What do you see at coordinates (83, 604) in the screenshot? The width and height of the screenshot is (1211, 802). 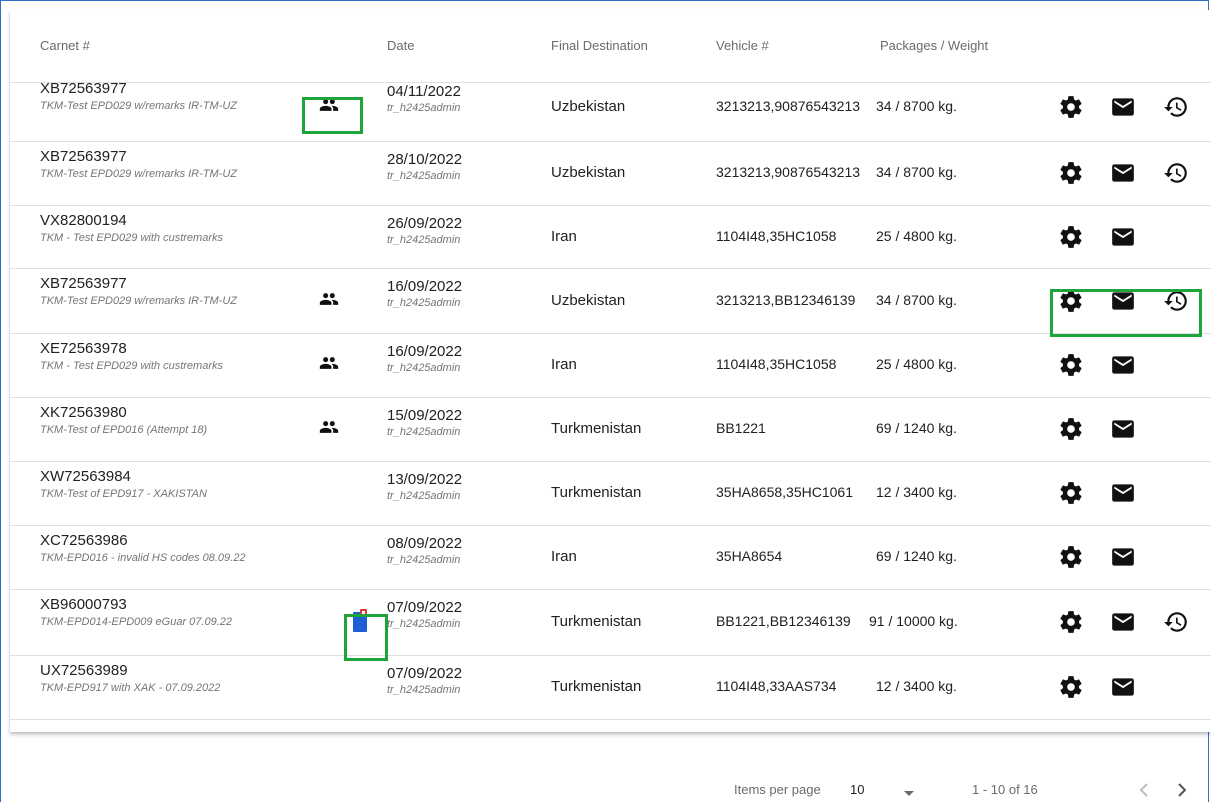 I see `carnet-number: XB96000793` at bounding box center [83, 604].